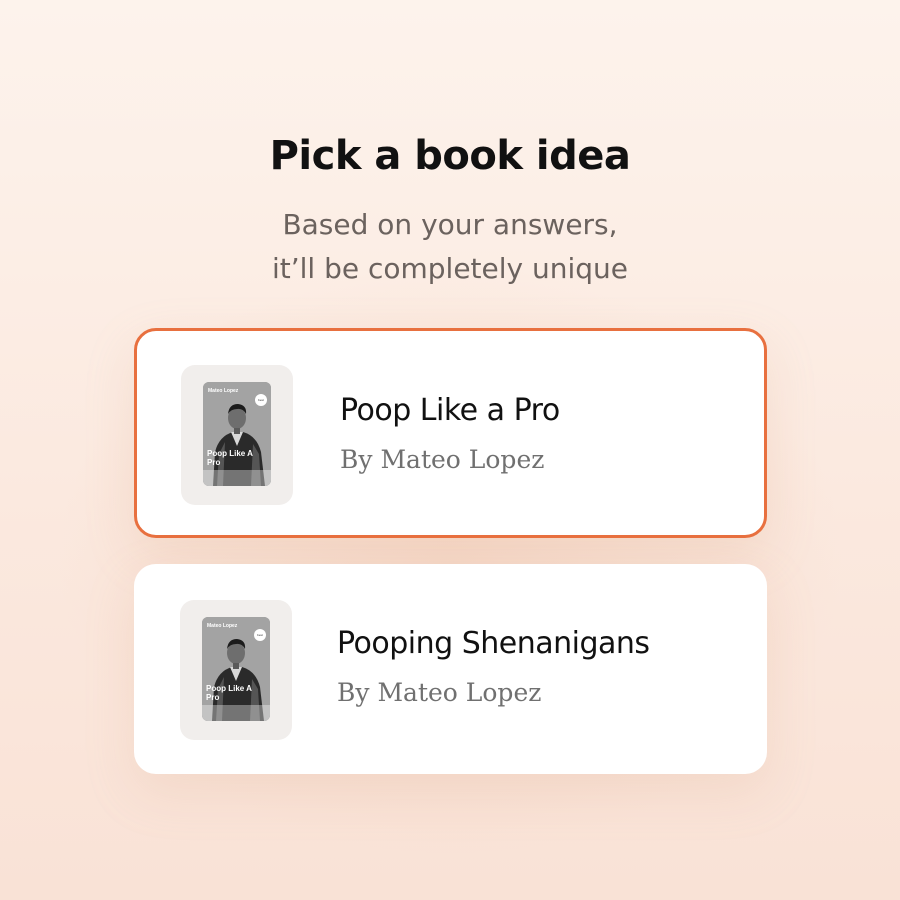  Describe the element at coordinates (450, 268) in the screenshot. I see `subtitle-line-2: it’ll be completely unique` at that location.